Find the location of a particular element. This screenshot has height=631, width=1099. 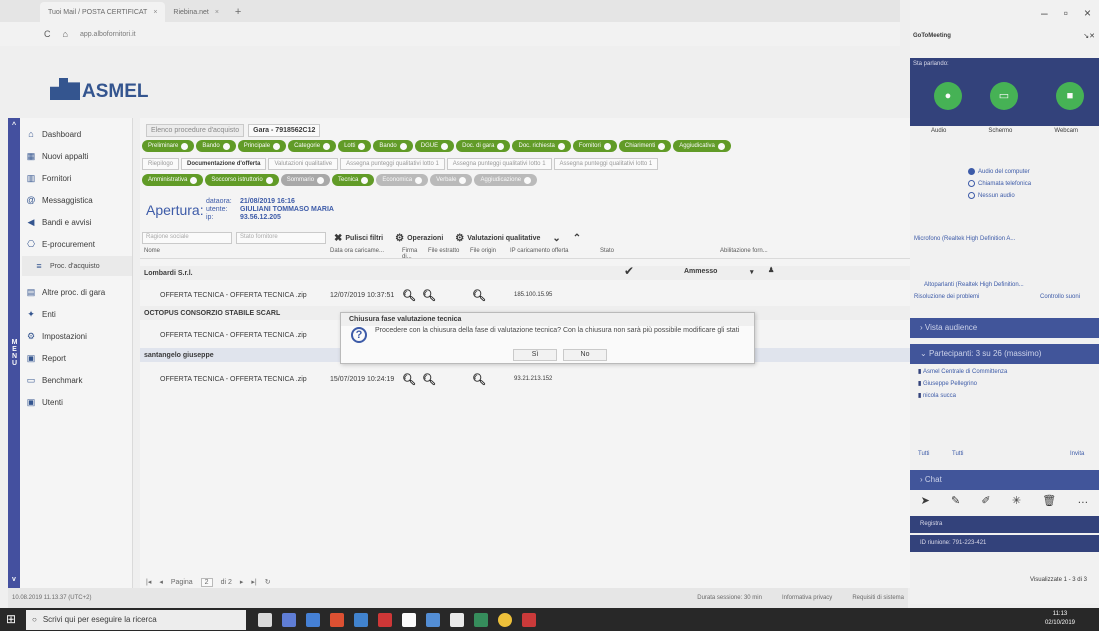

file-icon is located at coordinates (457, 619).